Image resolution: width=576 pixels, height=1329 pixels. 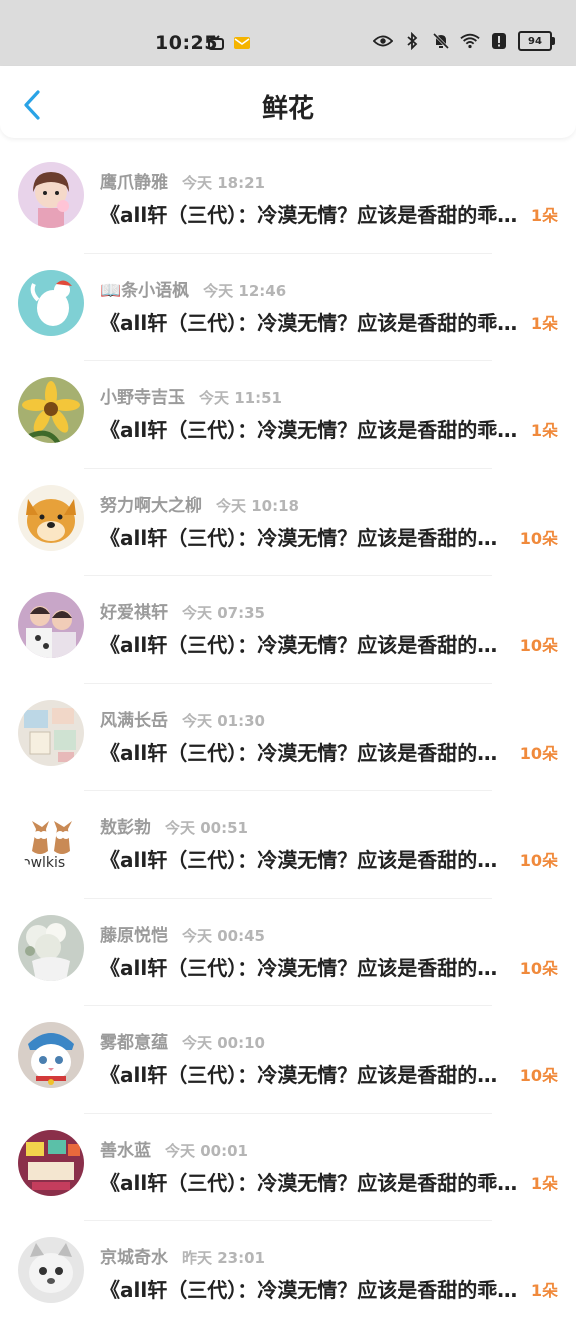 I want to click on user-name: 风满长岳, so click(x=134, y=721).